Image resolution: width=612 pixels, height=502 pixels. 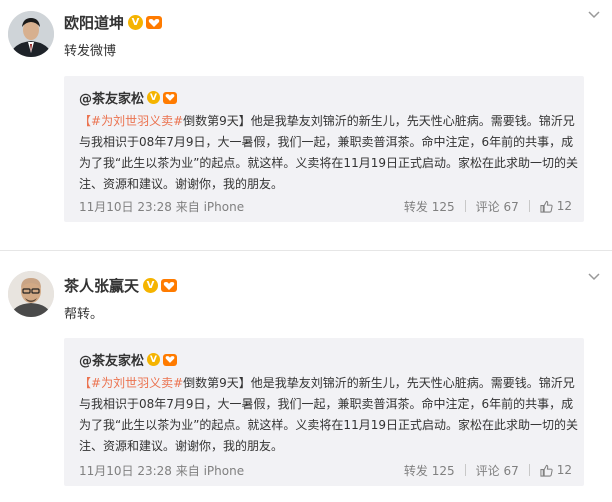 What do you see at coordinates (84, 314) in the screenshot?
I see `post-text: 帮转。` at bounding box center [84, 314].